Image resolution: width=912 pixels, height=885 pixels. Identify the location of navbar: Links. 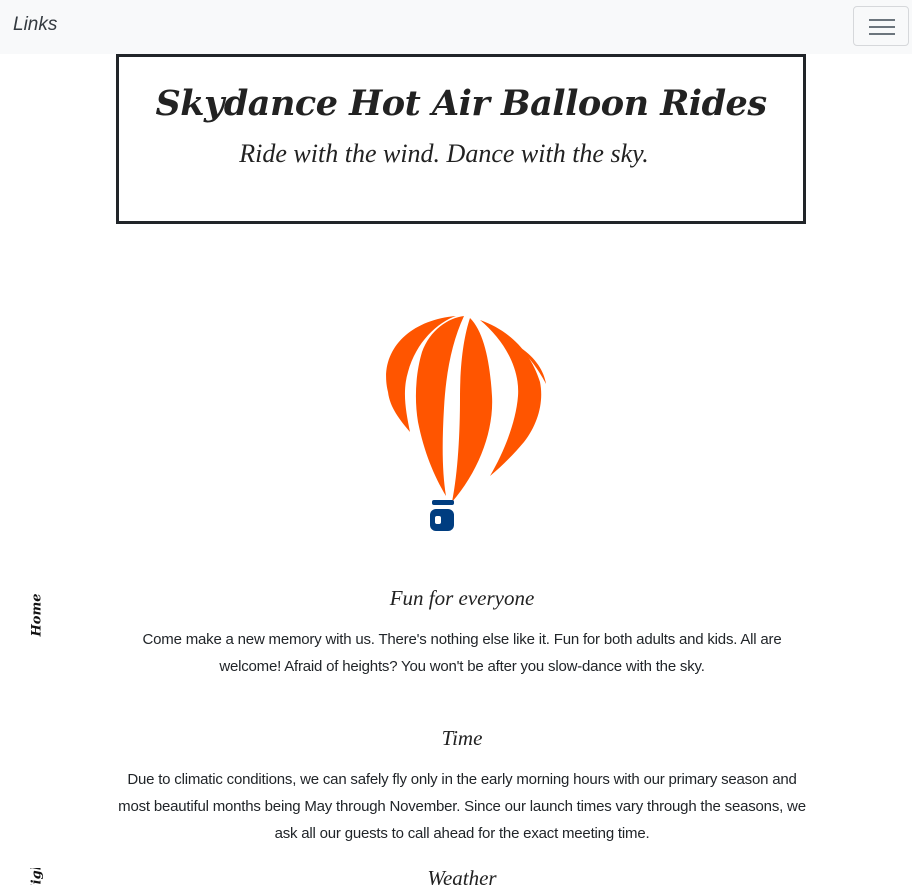
(456, 27).